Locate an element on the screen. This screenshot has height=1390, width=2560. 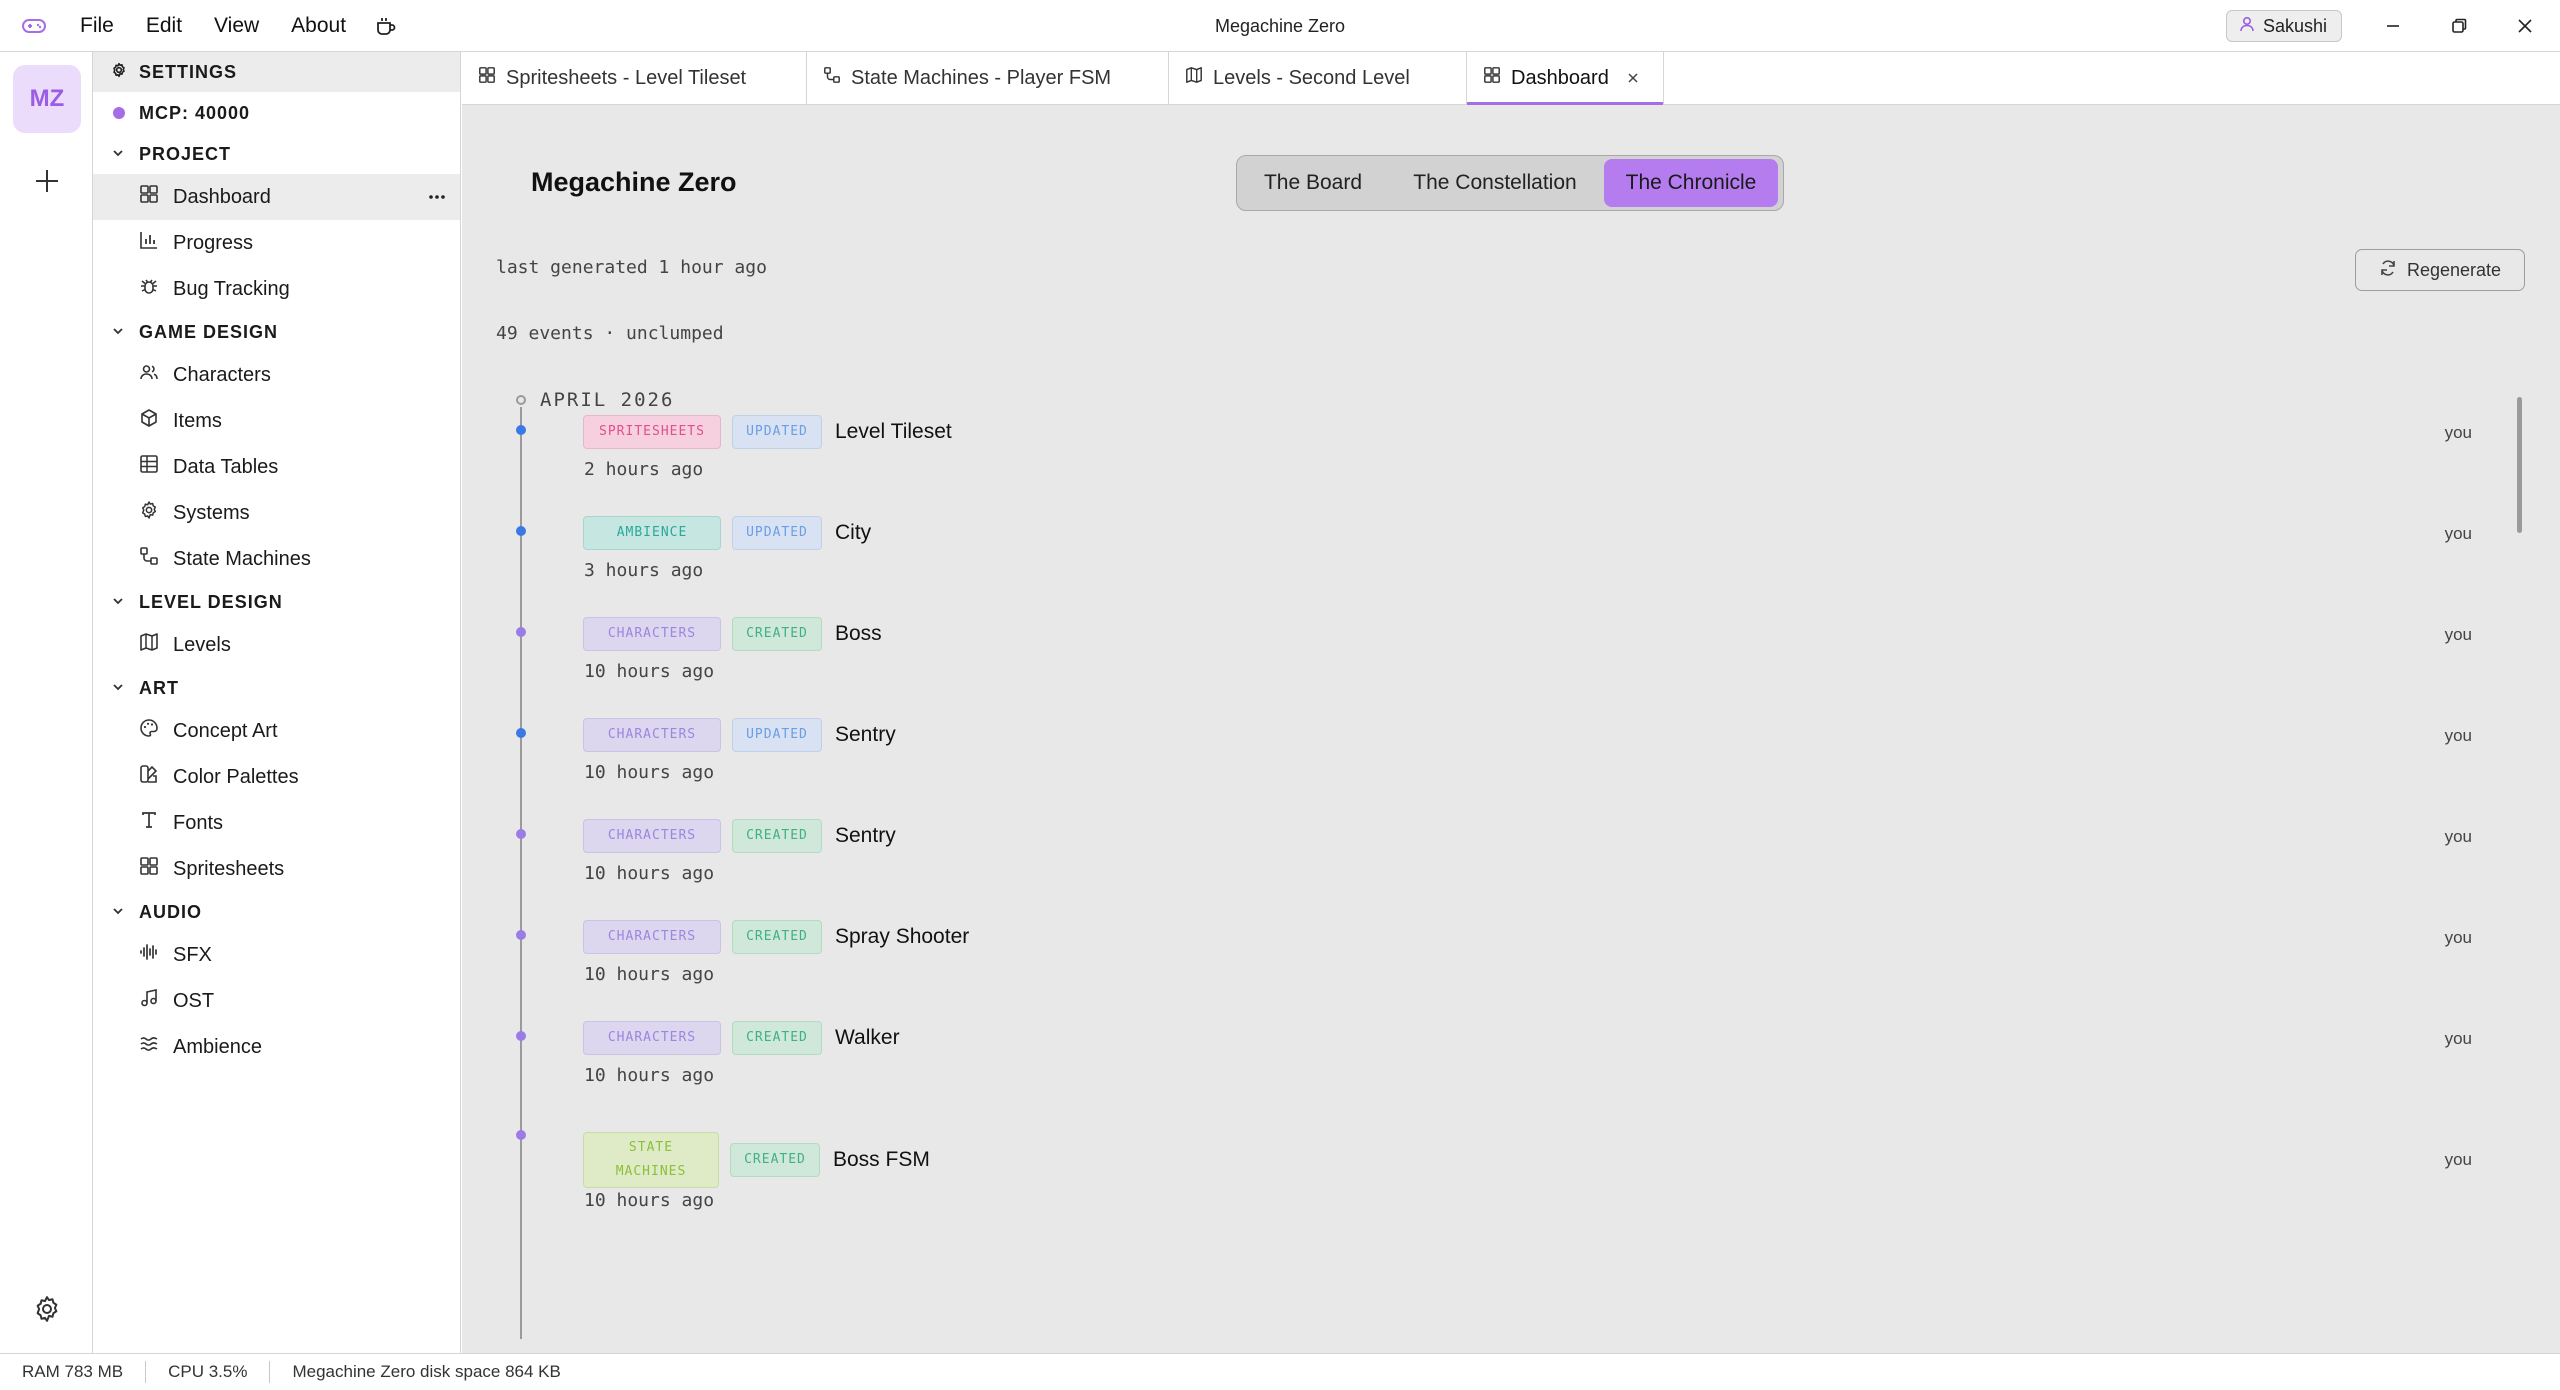
sidebar-item-characters: Characters is located at coordinates (276, 375).